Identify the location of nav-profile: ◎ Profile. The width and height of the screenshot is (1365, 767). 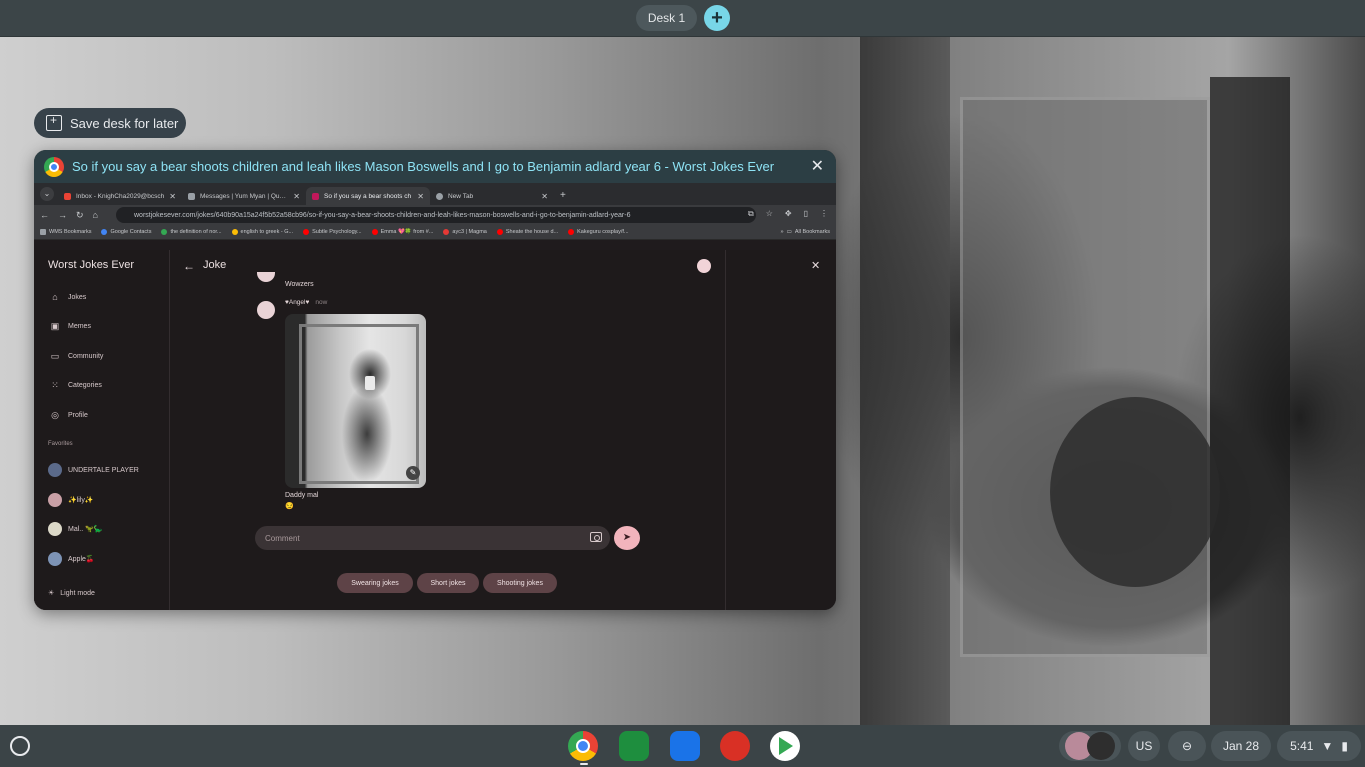
(69, 415).